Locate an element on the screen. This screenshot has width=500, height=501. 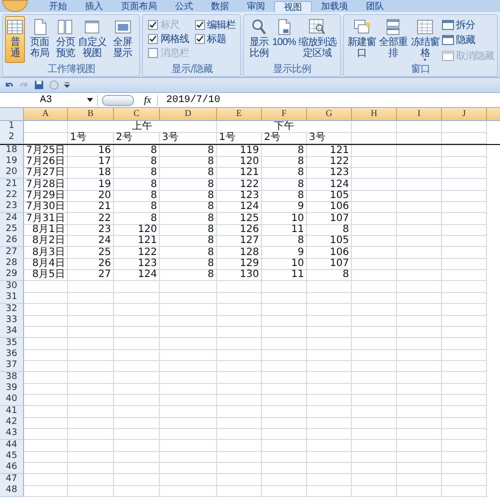
ribbon-small-button: 隐藏 is located at coordinates (467, 40).